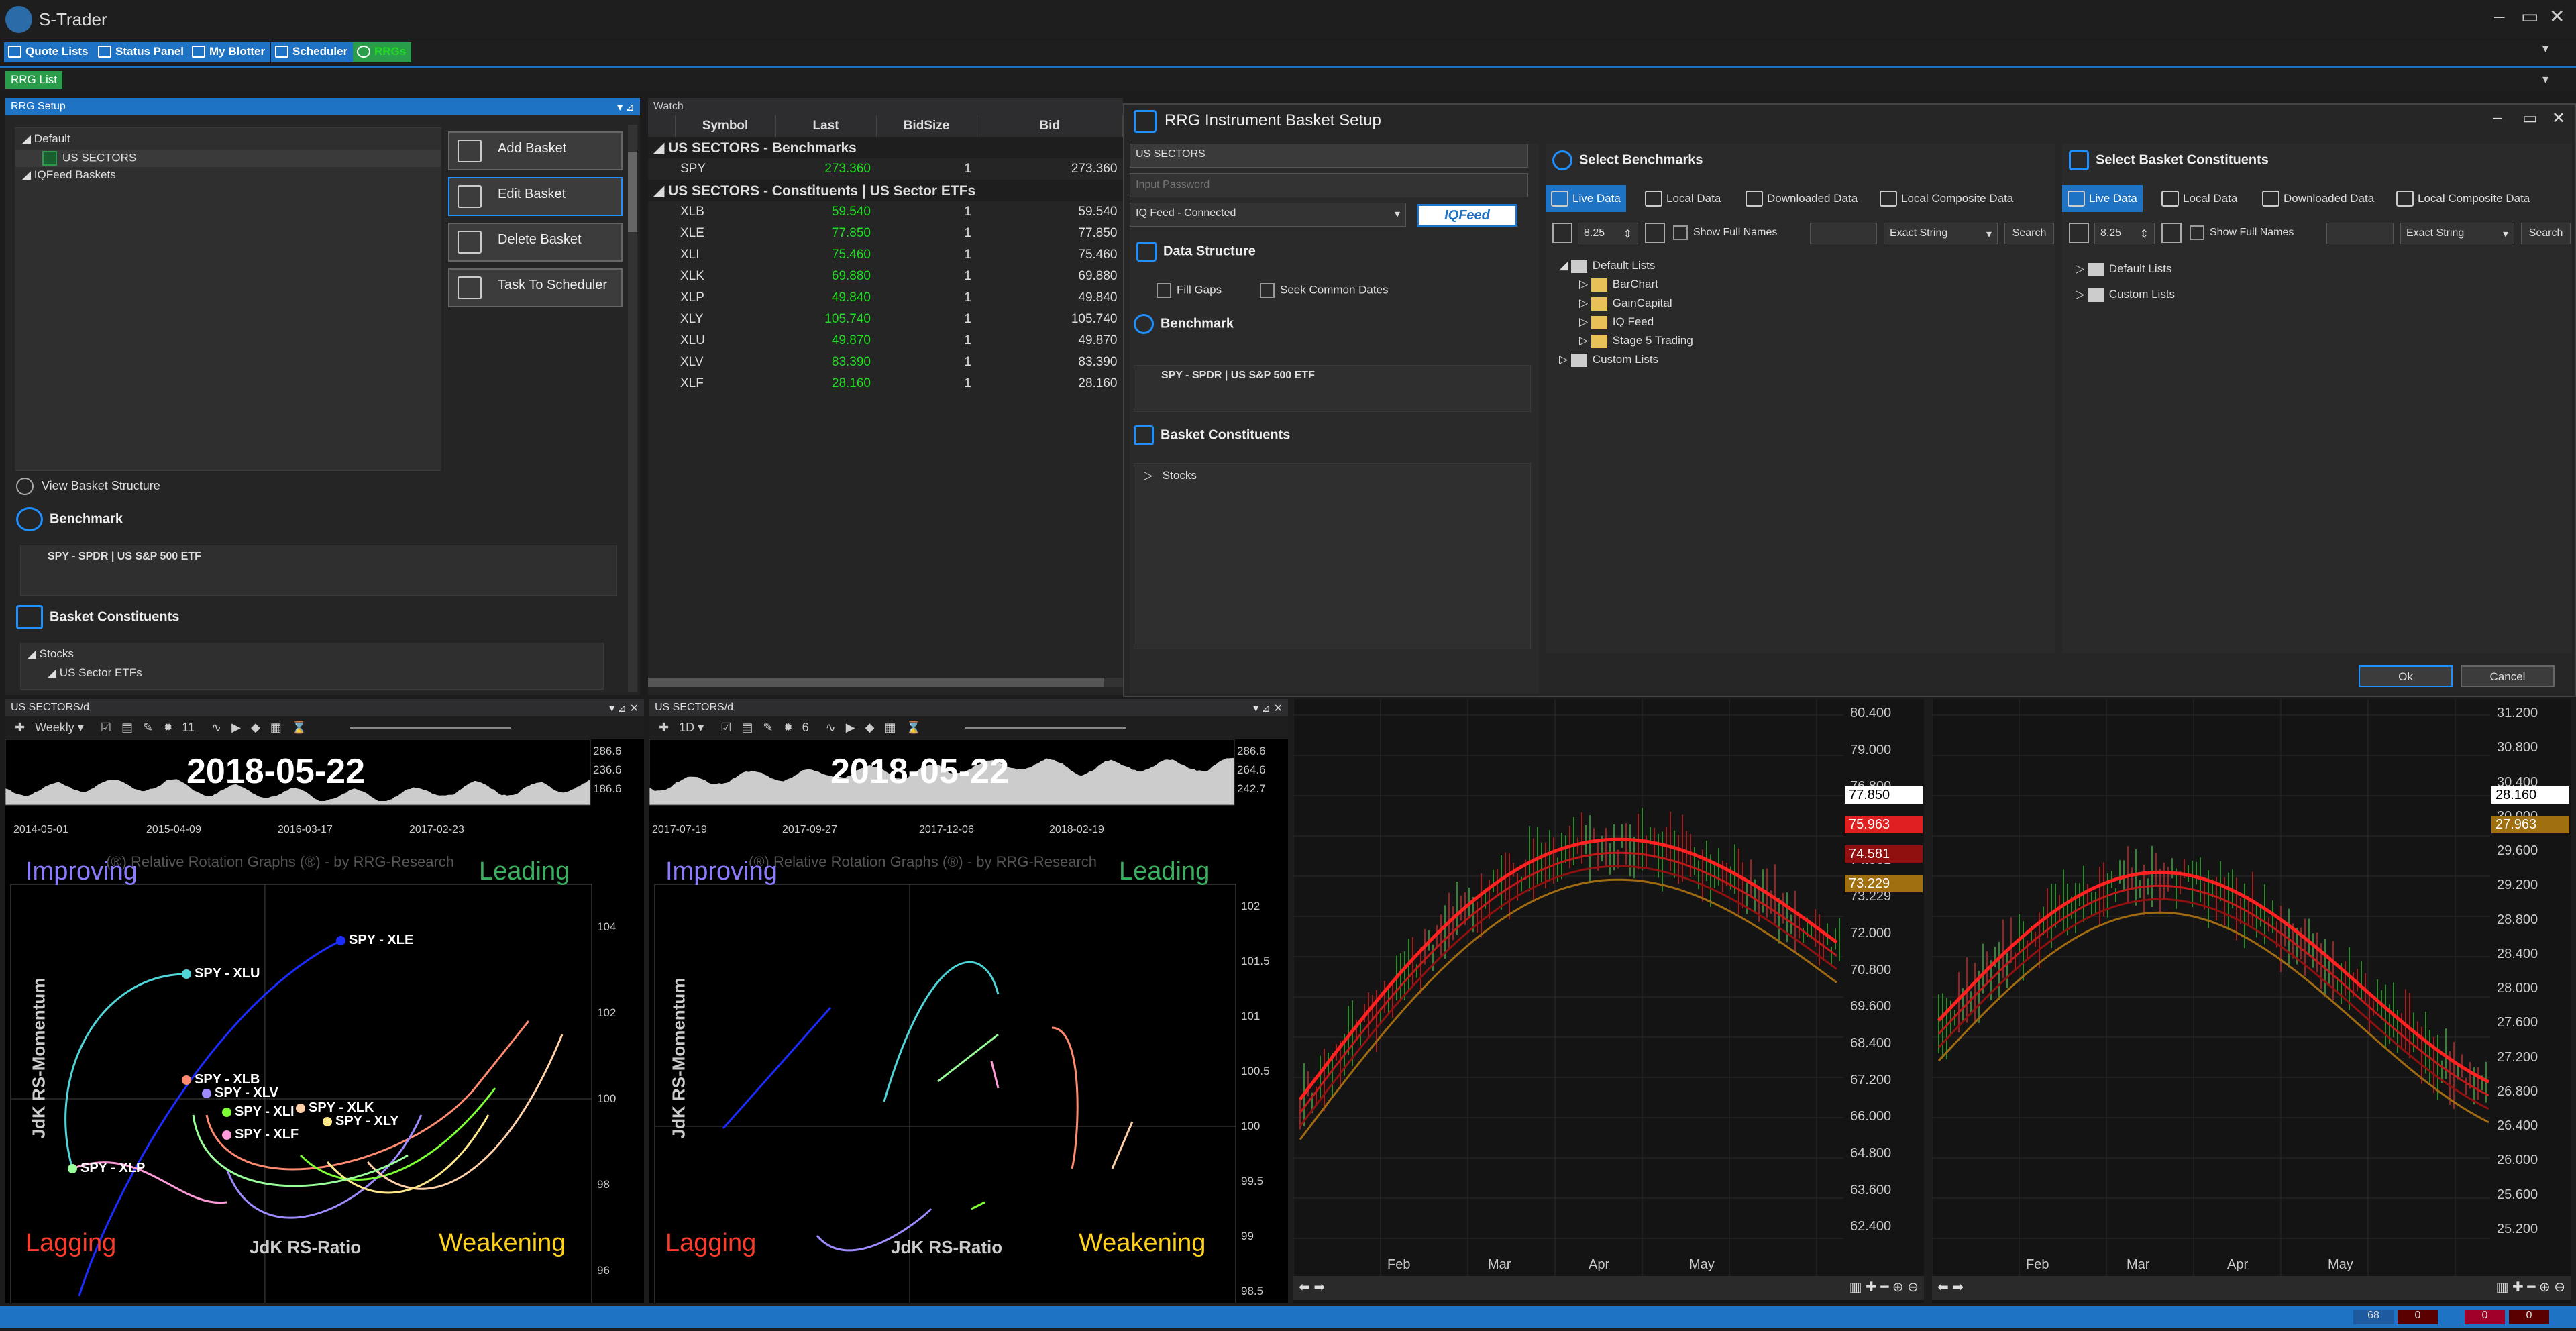  I want to click on list-view-icon, so click(1655, 233).